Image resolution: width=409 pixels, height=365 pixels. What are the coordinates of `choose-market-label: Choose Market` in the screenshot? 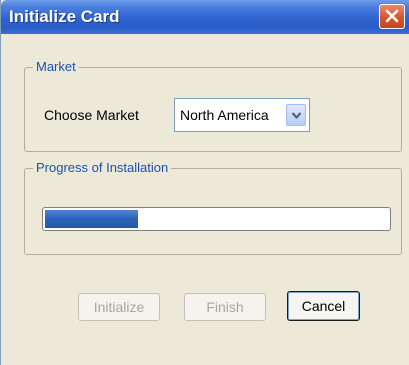 It's located at (91, 115).